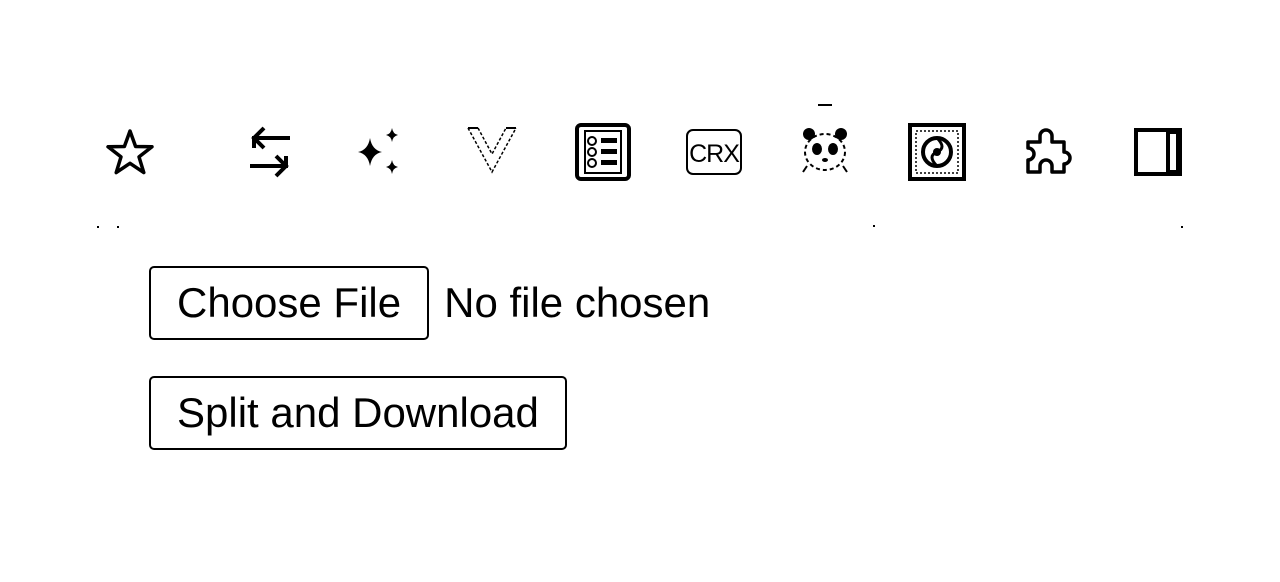 The height and width of the screenshot is (582, 1280). I want to click on sync-arrows-icon, so click(270, 152).